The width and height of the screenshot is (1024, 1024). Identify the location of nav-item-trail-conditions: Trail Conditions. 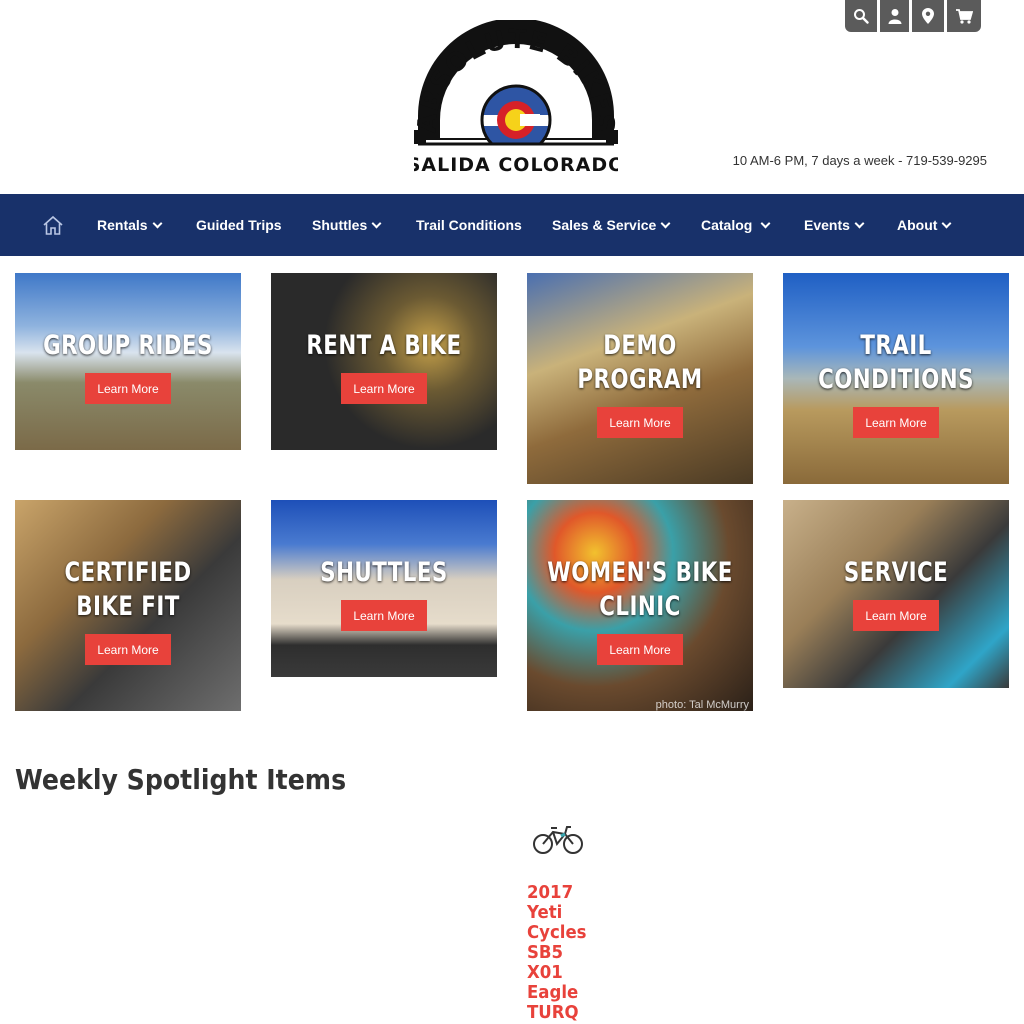
(469, 225).